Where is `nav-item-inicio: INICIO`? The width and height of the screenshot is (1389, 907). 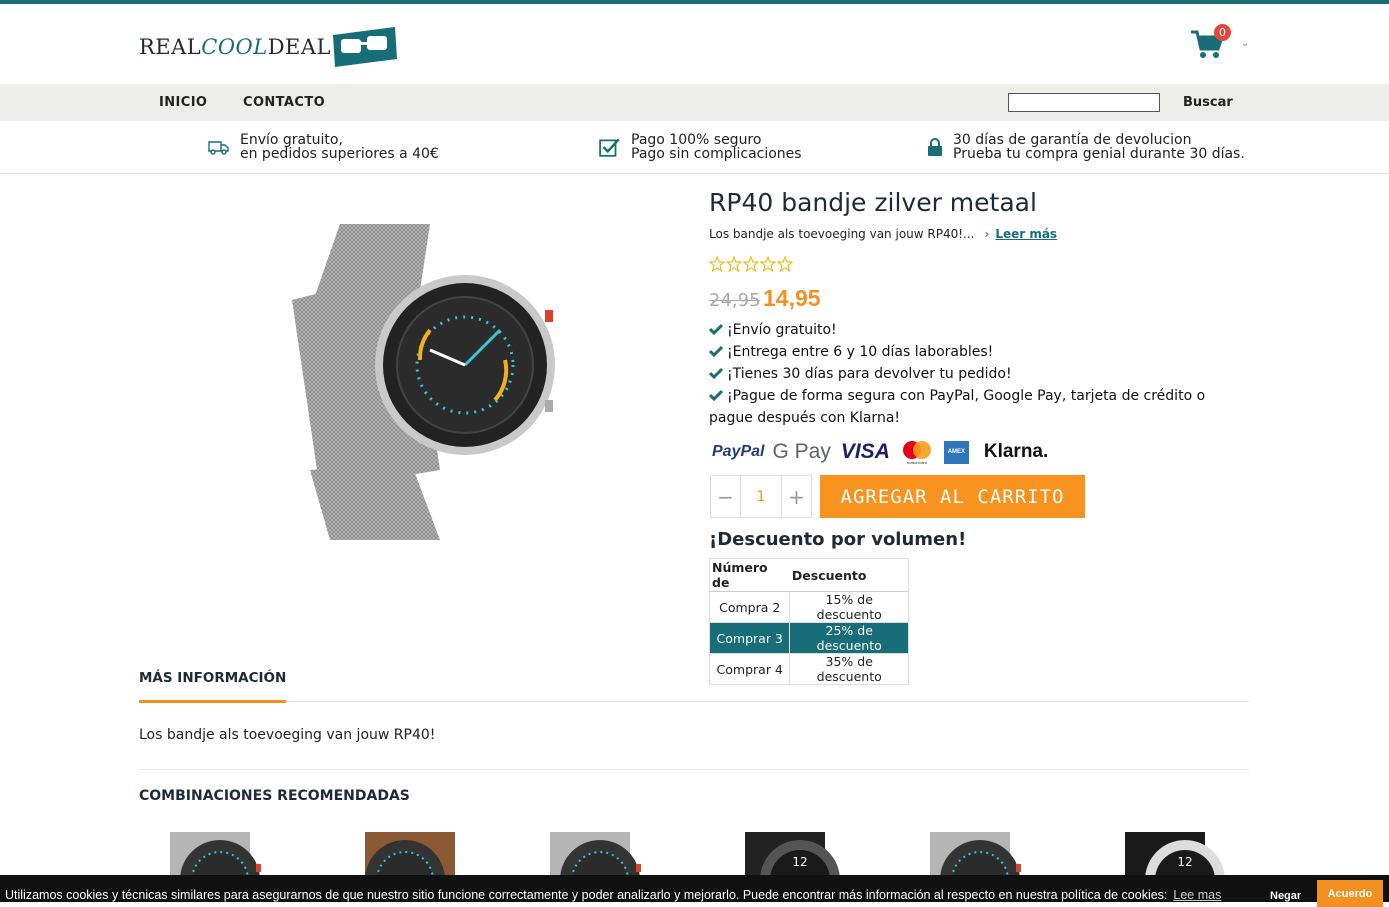 nav-item-inicio: INICIO is located at coordinates (183, 102).